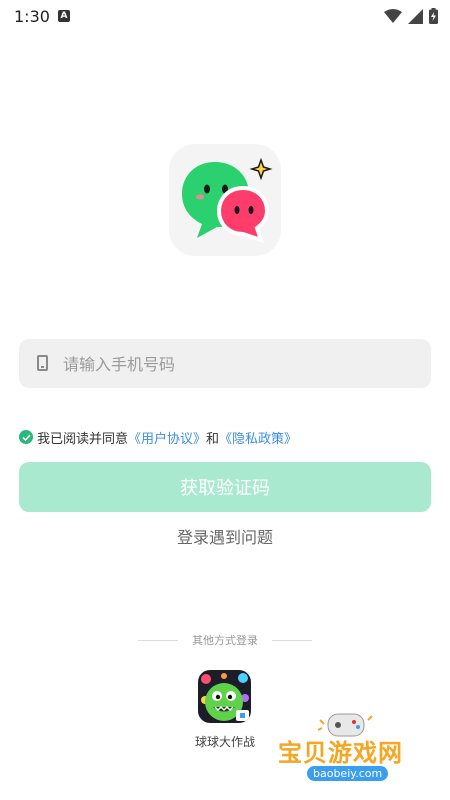 The width and height of the screenshot is (450, 800). I want to click on phone-input, so click(243, 364).